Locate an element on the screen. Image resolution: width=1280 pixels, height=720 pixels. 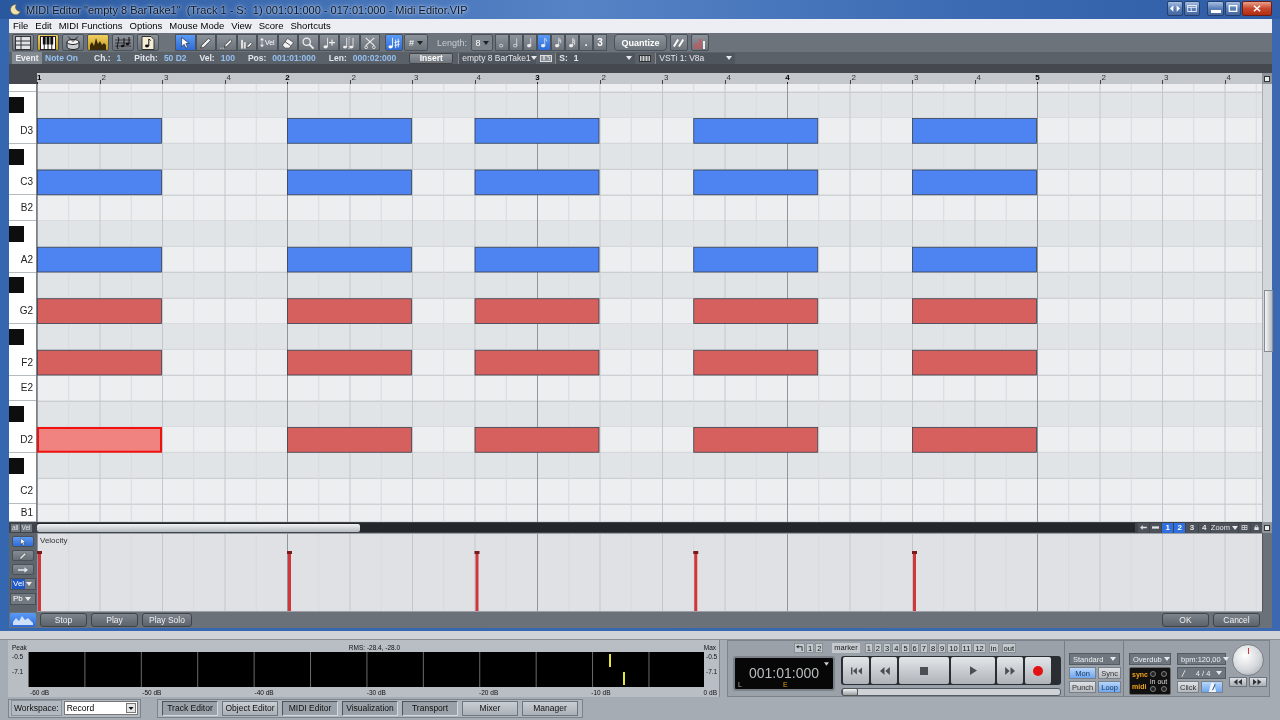
ruler-label: 1 is located at coordinates (39, 78).